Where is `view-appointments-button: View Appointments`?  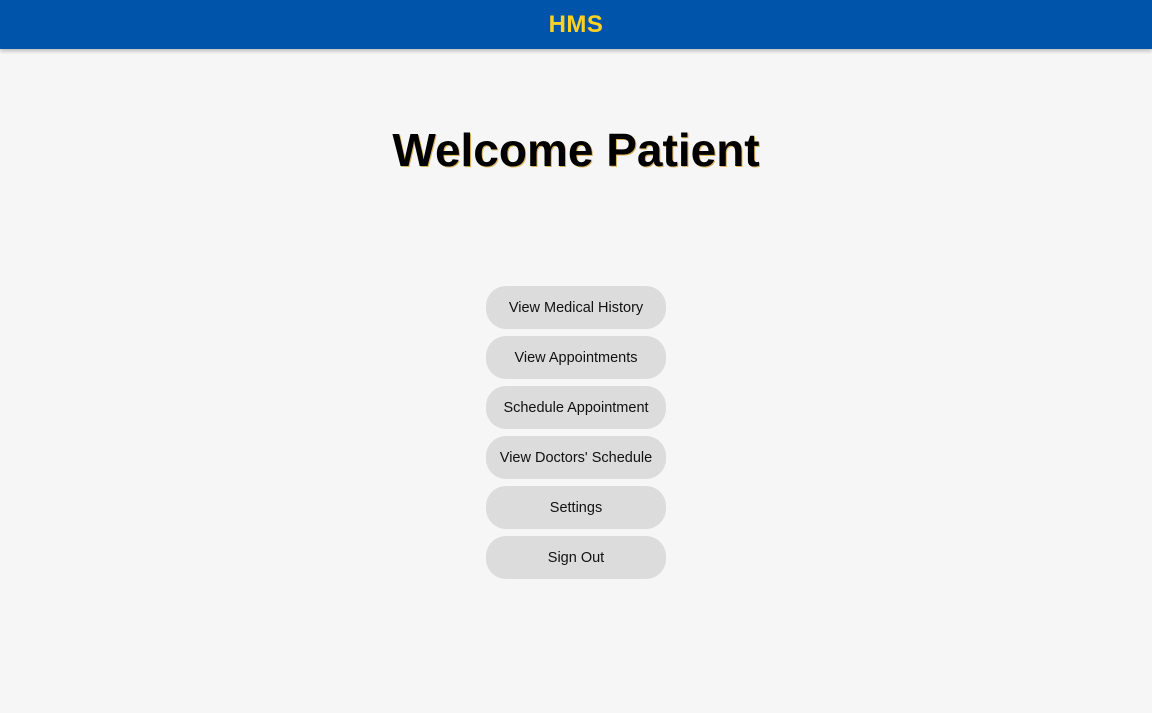
view-appointments-button: View Appointments is located at coordinates (576, 357).